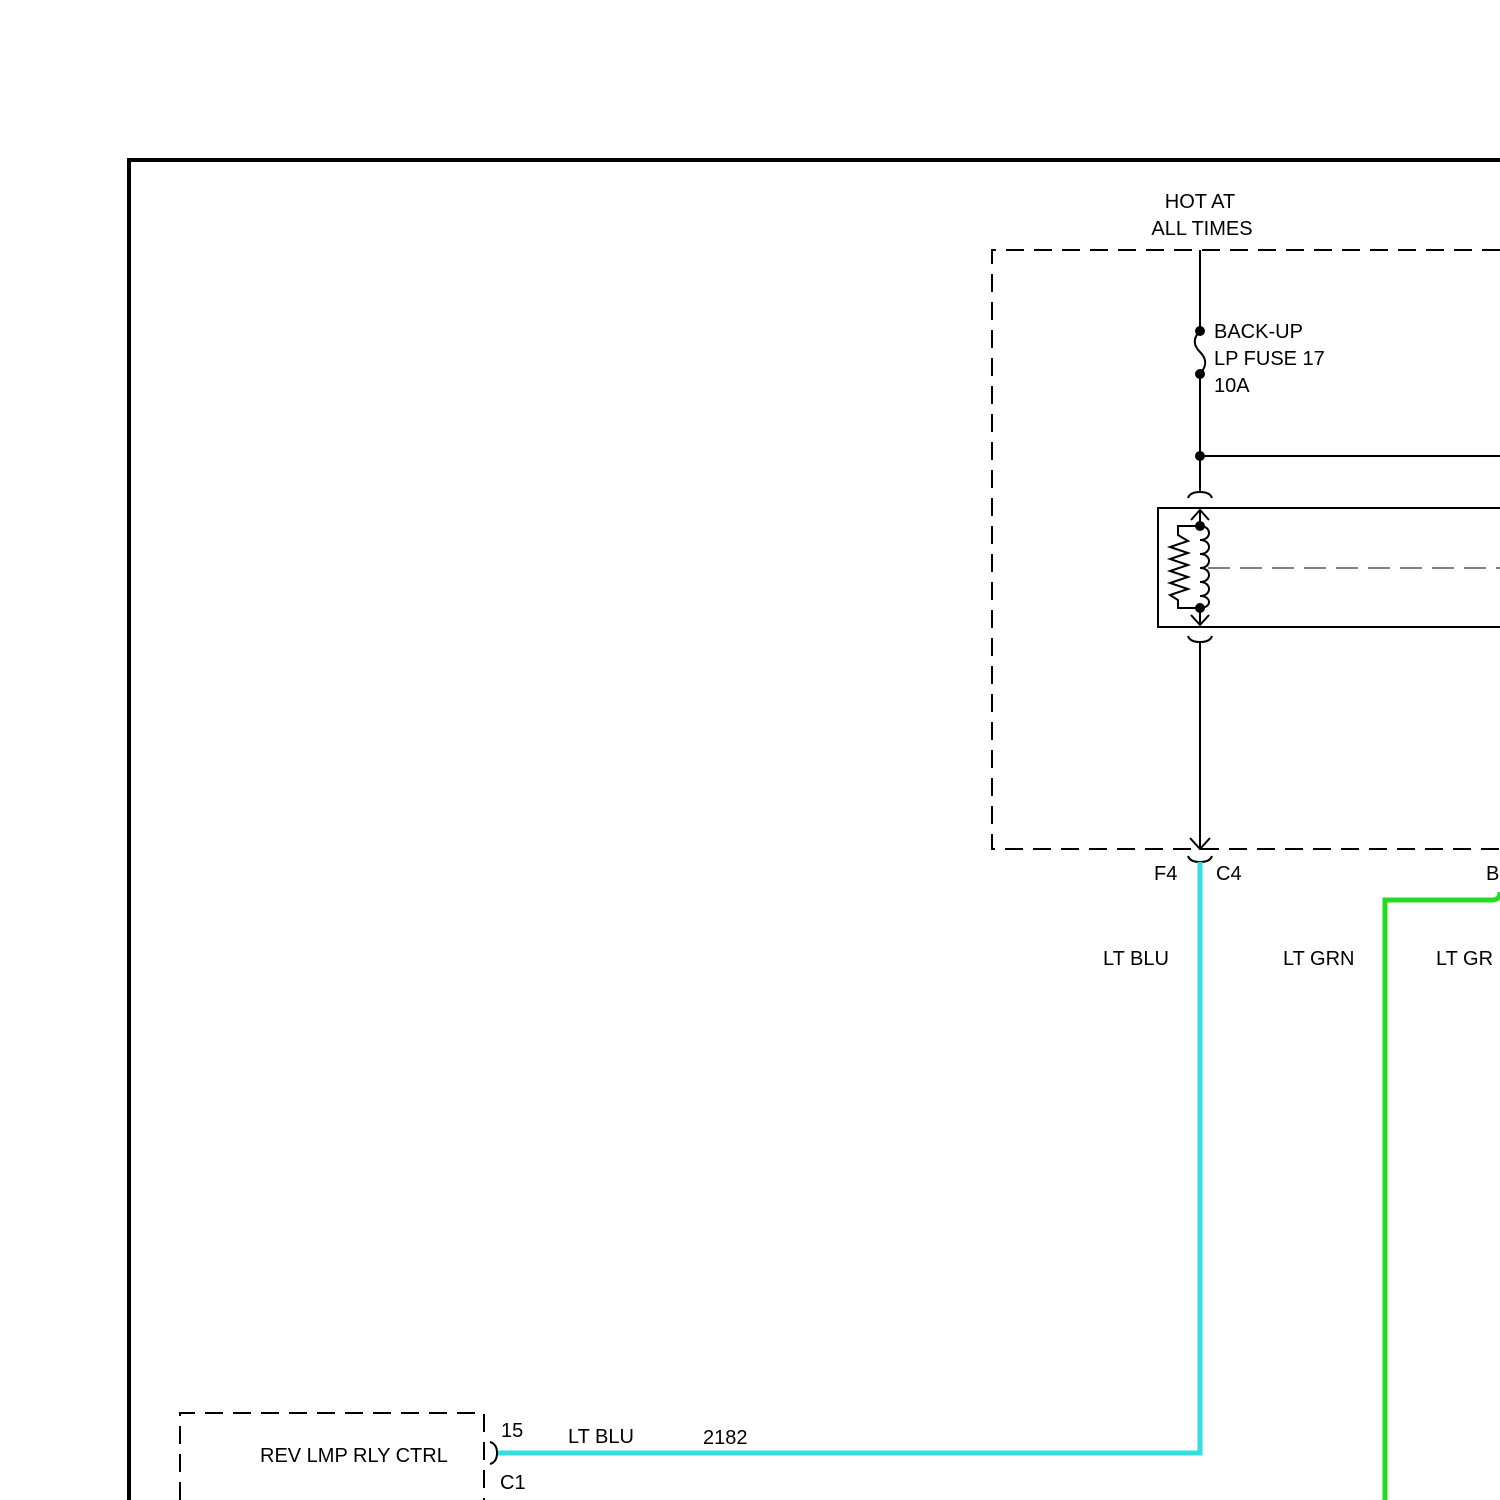  I want to click on lt-grn-label-left: LT GRN, so click(1319, 959).